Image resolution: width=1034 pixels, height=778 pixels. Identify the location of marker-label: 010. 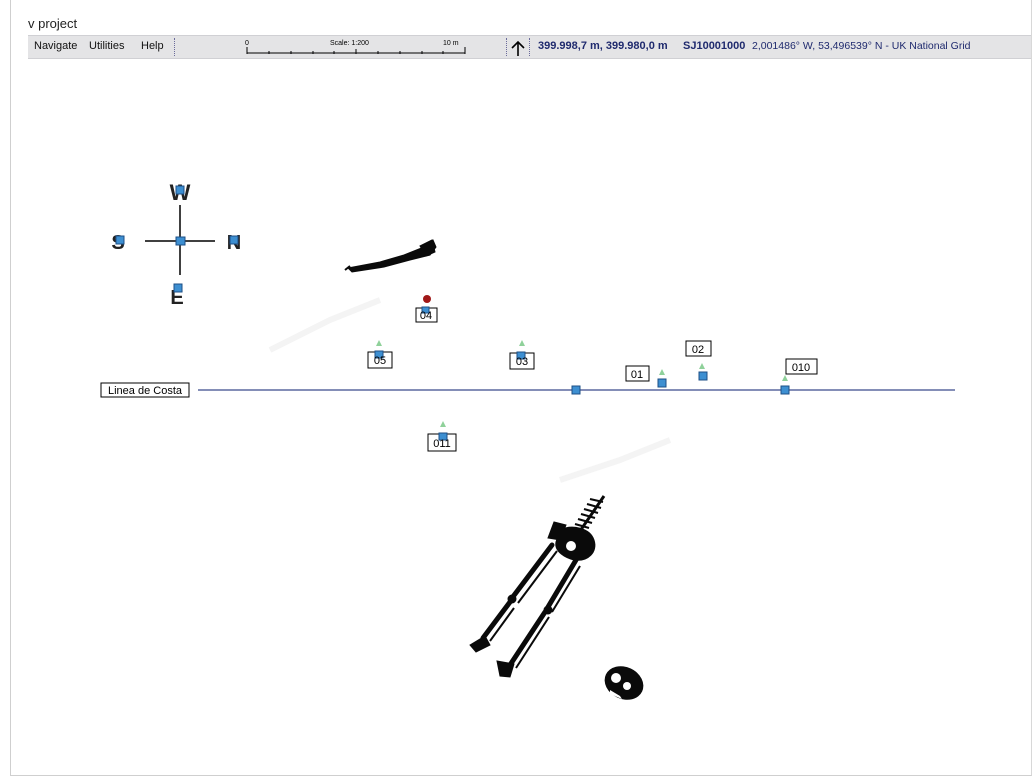
(801, 368).